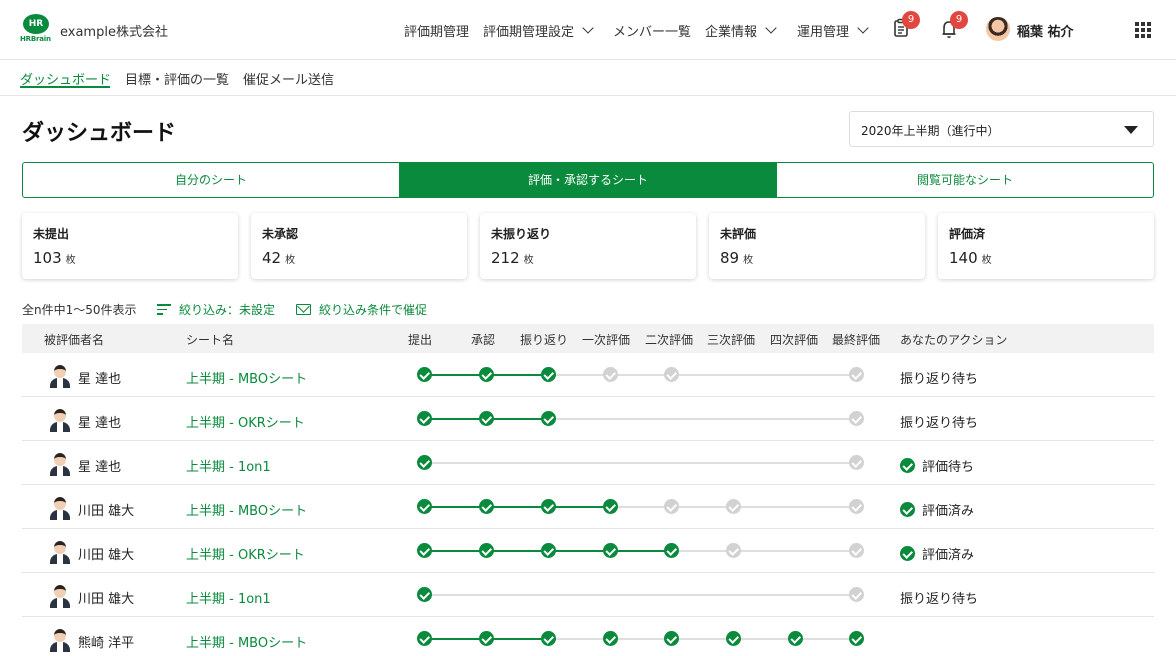  What do you see at coordinates (741, 30) in the screenshot?
I see `nav-company-info: 企業情報` at bounding box center [741, 30].